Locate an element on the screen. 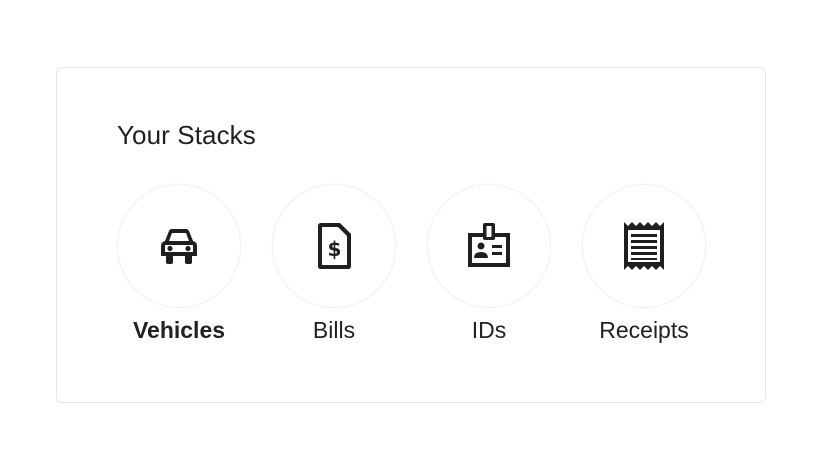 The width and height of the screenshot is (825, 471). stack-label: Bills is located at coordinates (334, 330).